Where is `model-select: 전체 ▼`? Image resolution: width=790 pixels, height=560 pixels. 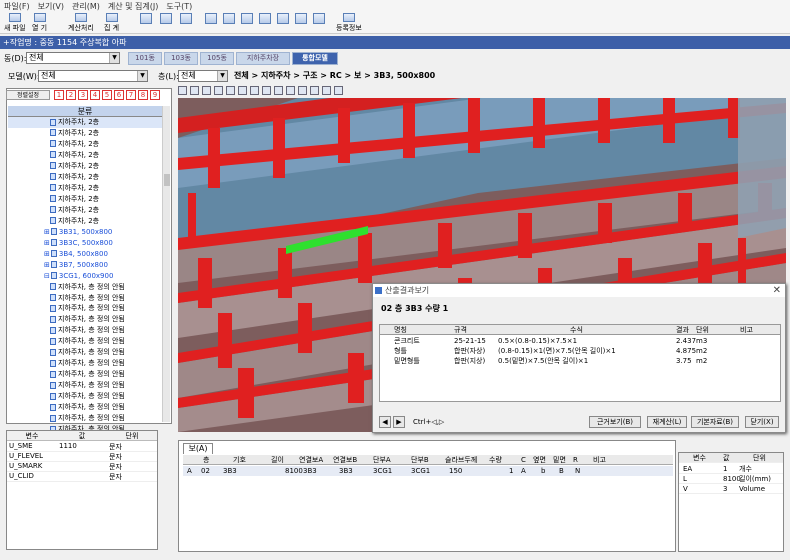
model-select: 전체 ▼ is located at coordinates (93, 76).